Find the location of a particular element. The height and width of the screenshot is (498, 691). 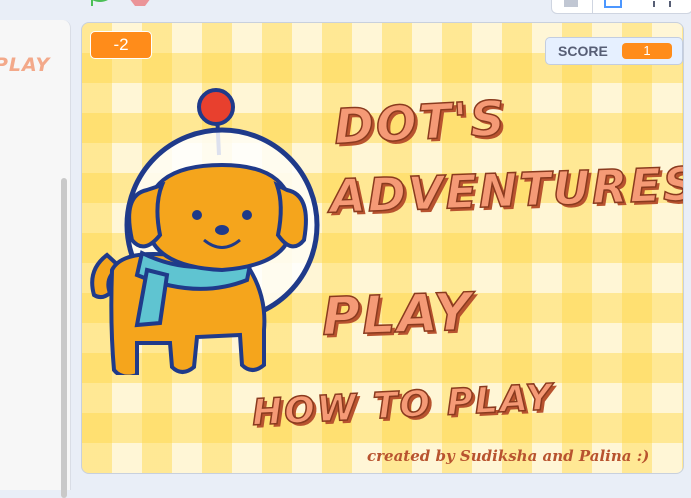

play-button: PLAY is located at coordinates (397, 315).